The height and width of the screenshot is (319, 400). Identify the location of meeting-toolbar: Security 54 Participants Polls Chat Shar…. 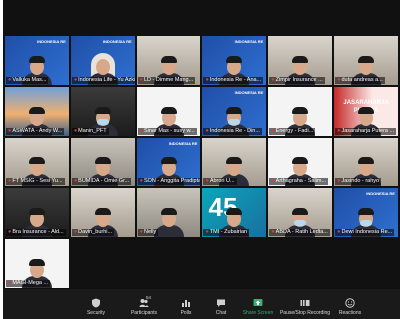
(201, 304).